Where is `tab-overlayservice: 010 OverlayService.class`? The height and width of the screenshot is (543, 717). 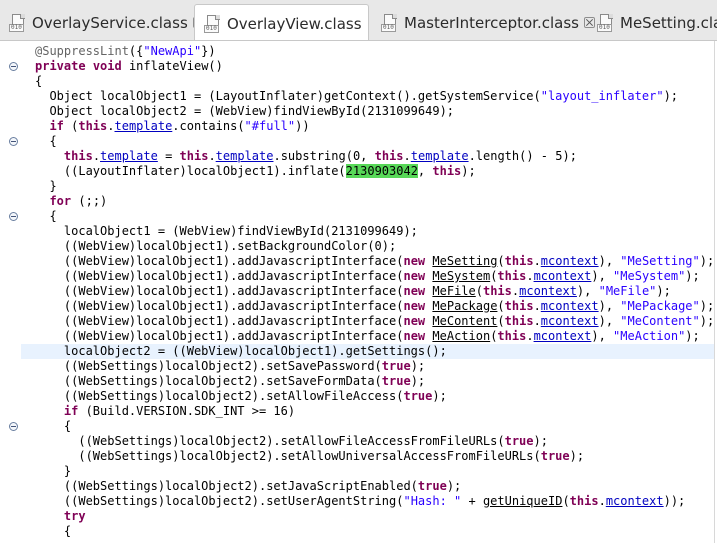
tab-overlayservice: 010 OverlayService.class is located at coordinates (102, 22).